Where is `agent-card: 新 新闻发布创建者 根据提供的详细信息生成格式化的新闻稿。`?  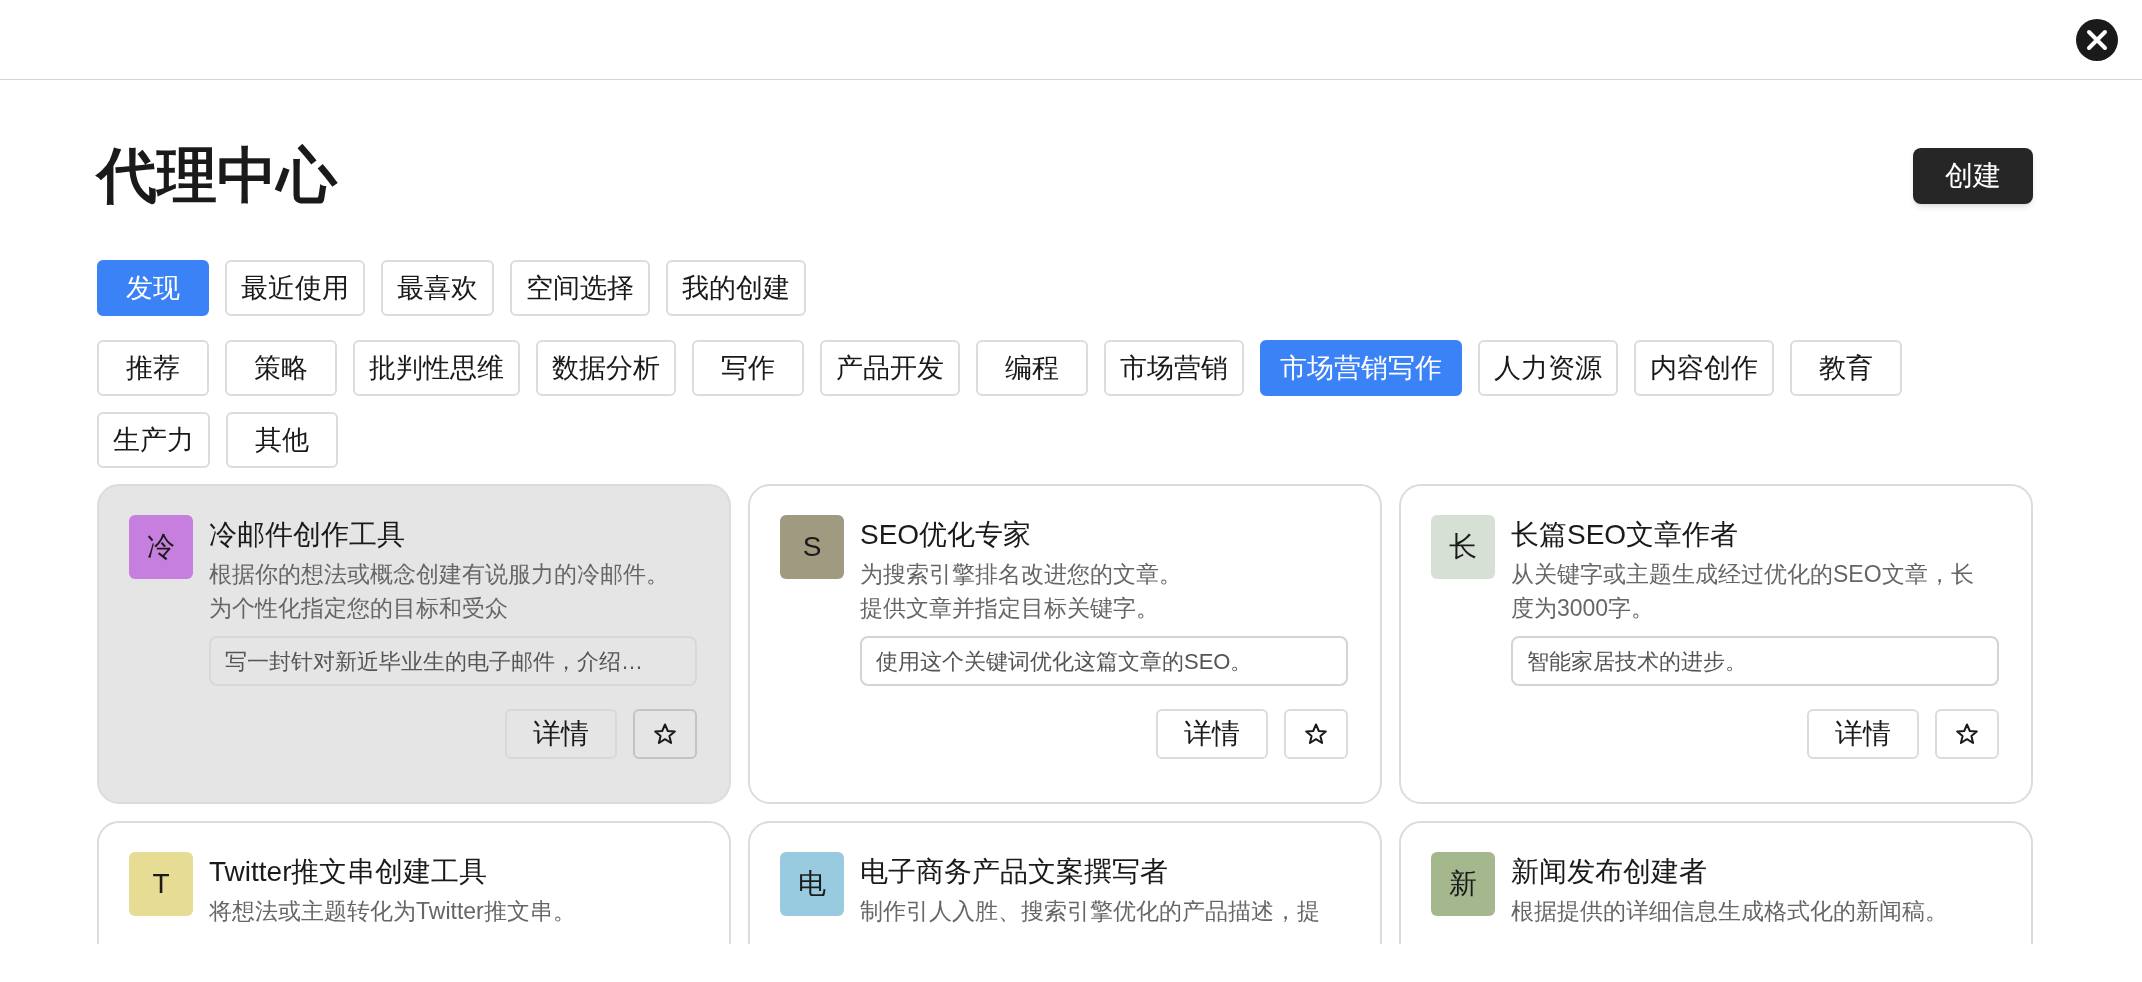
agent-card: 新 新闻发布创建者 根据提供的详细信息生成格式化的新闻稿。 is located at coordinates (1716, 882).